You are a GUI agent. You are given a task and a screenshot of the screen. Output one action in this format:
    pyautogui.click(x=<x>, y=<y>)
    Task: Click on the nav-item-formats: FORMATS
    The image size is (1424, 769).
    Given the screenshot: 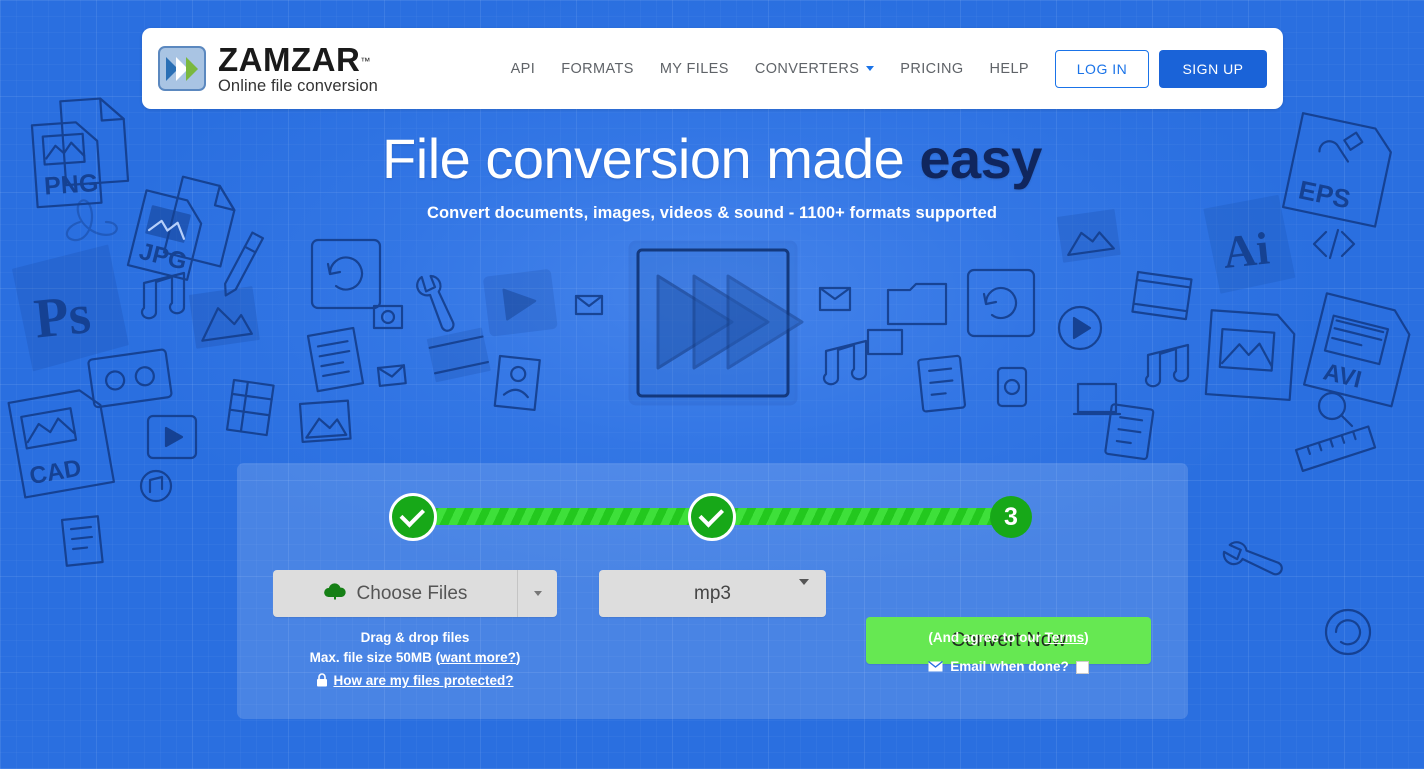 What is the action you would take?
    pyautogui.click(x=597, y=69)
    